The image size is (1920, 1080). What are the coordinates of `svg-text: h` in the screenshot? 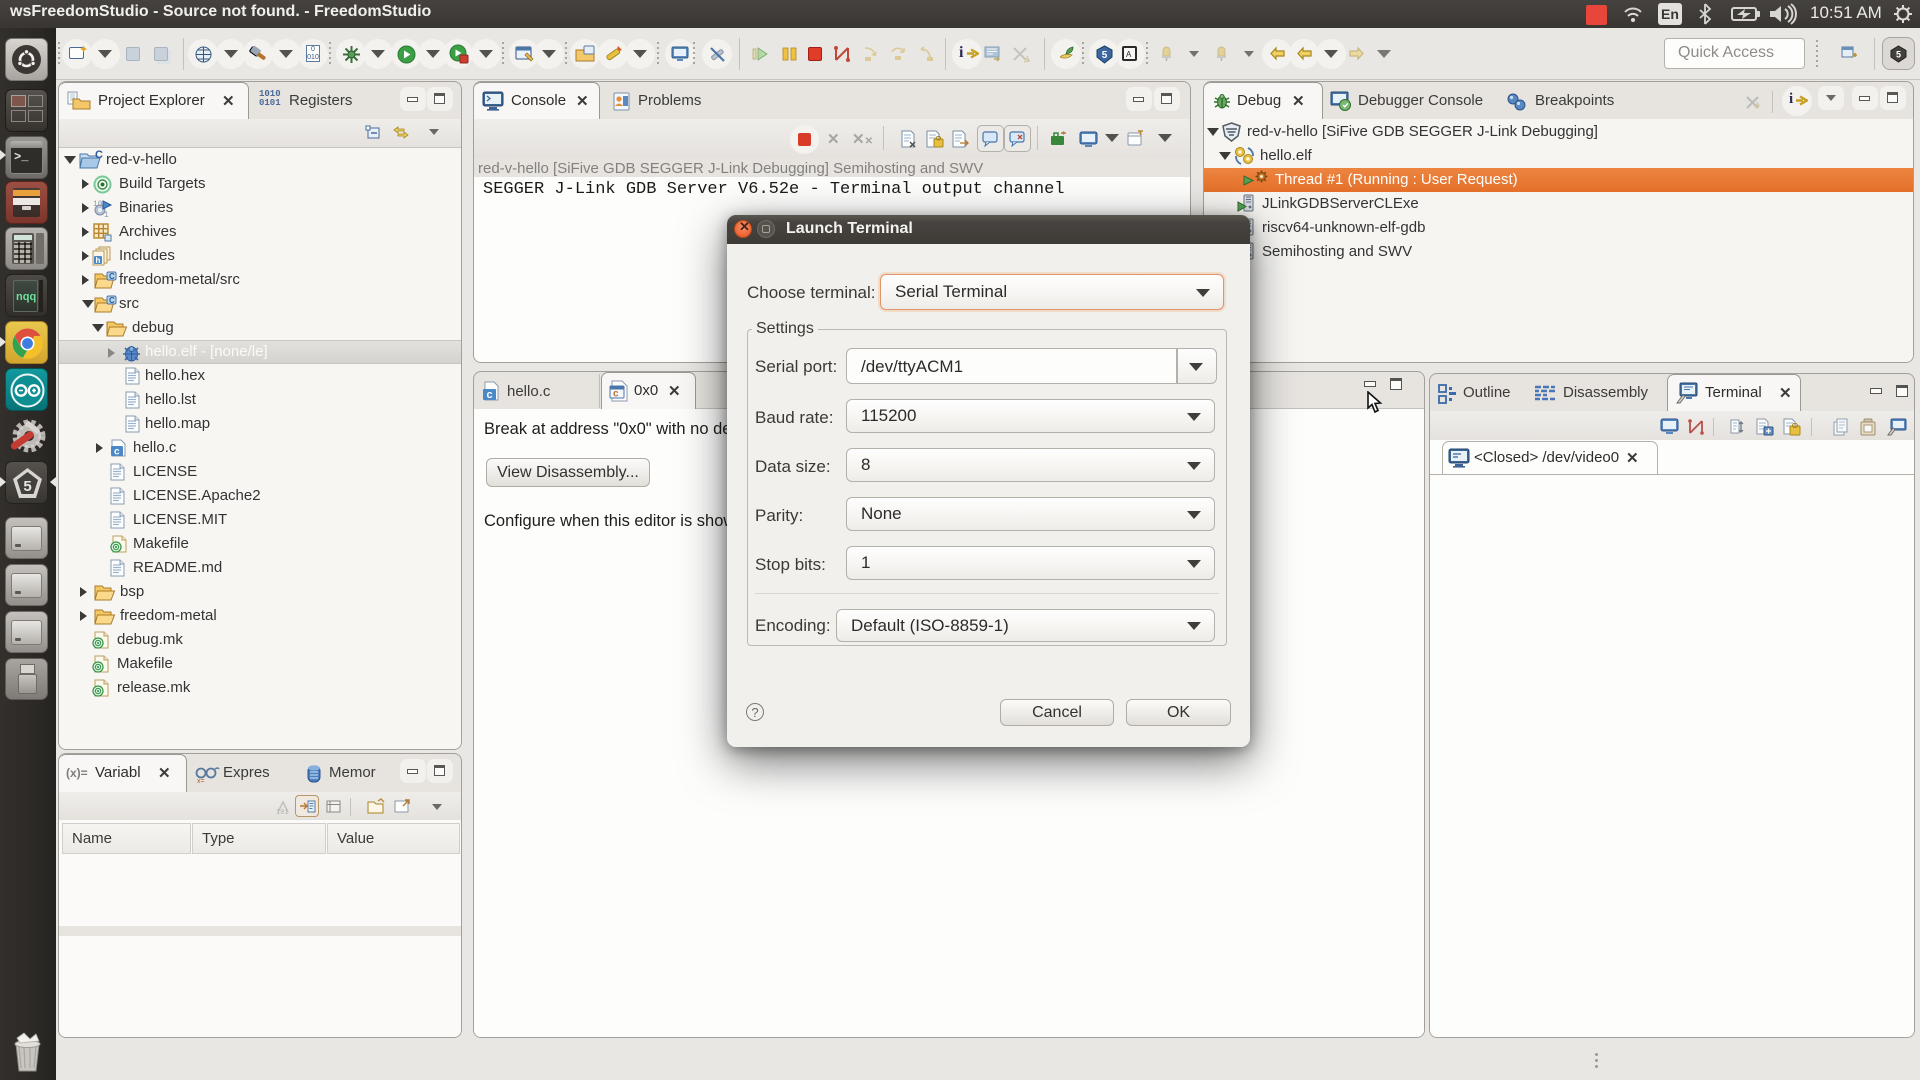 It's located at (98, 260).